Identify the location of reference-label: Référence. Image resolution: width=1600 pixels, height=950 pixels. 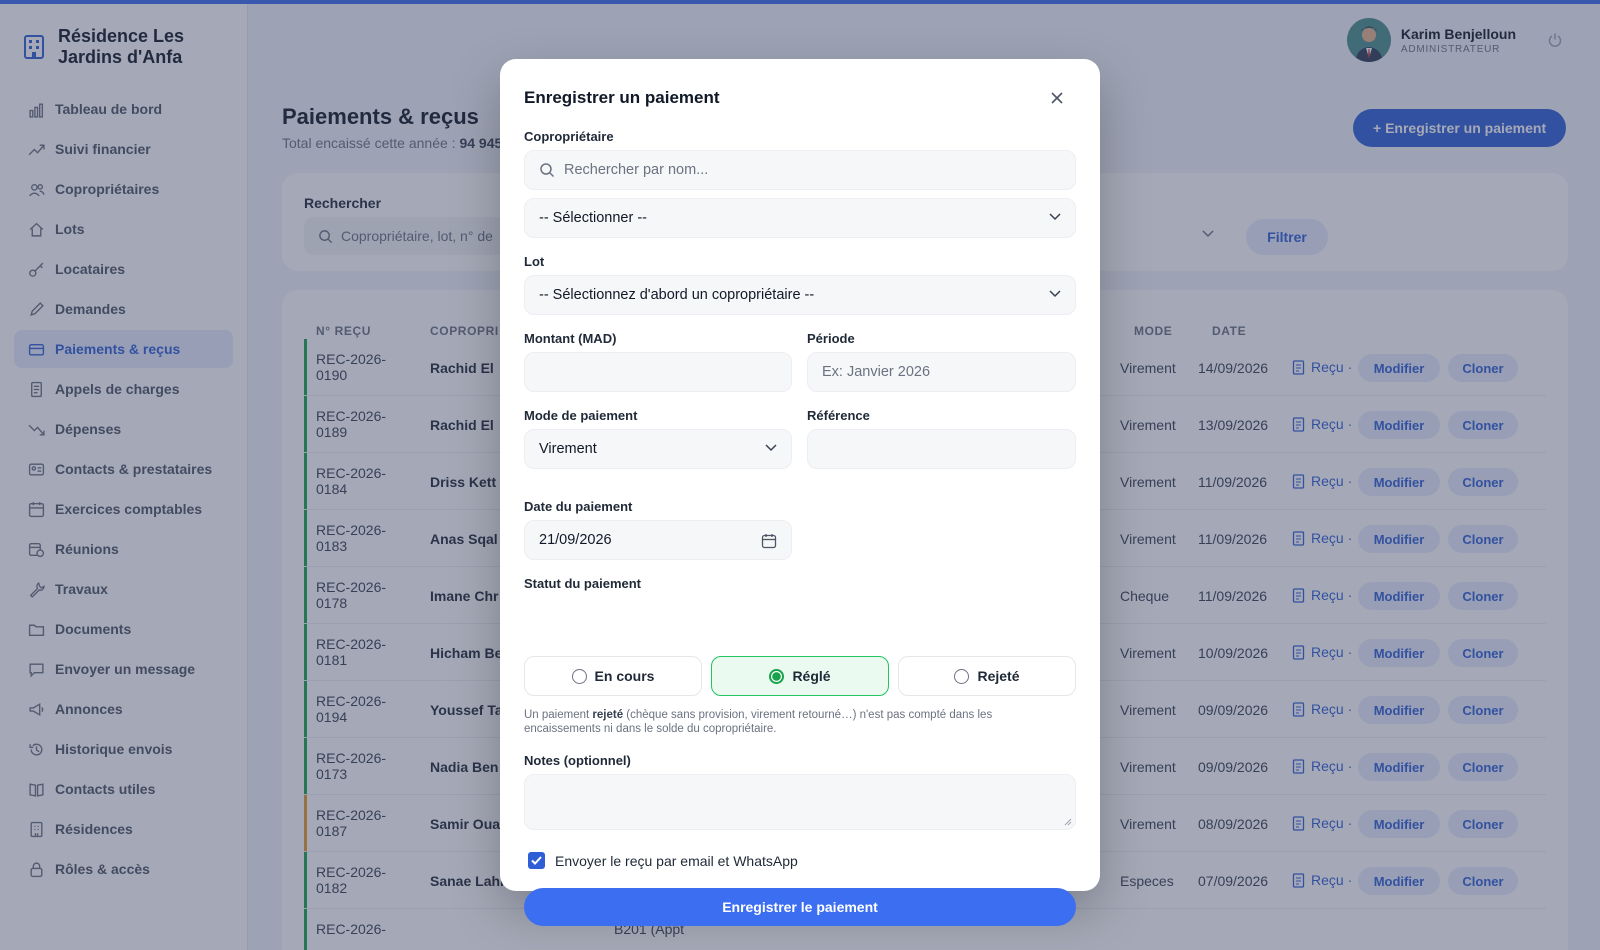
(838, 415).